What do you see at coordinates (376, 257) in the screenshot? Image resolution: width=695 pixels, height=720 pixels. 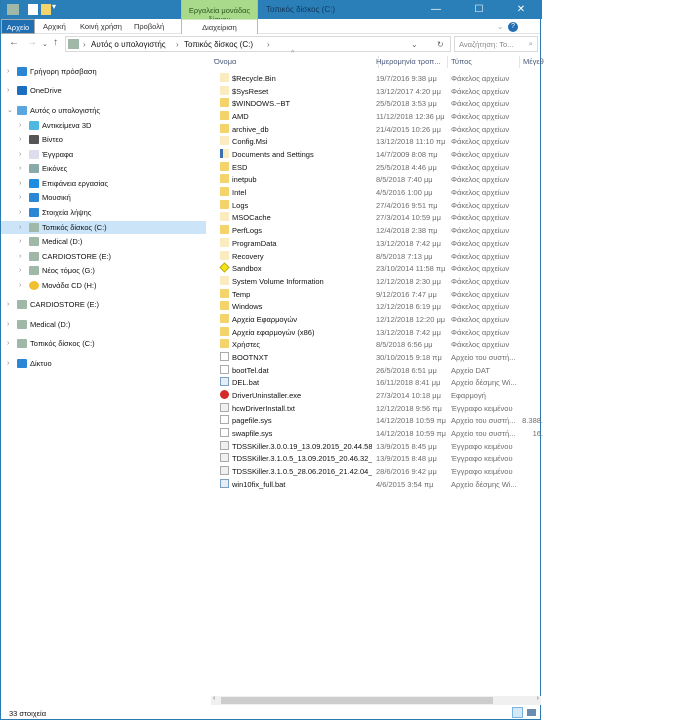 I see `file-row: Recovery 8/5/2018 7:13 μμ Φάκελος αρχείων` at bounding box center [376, 257].